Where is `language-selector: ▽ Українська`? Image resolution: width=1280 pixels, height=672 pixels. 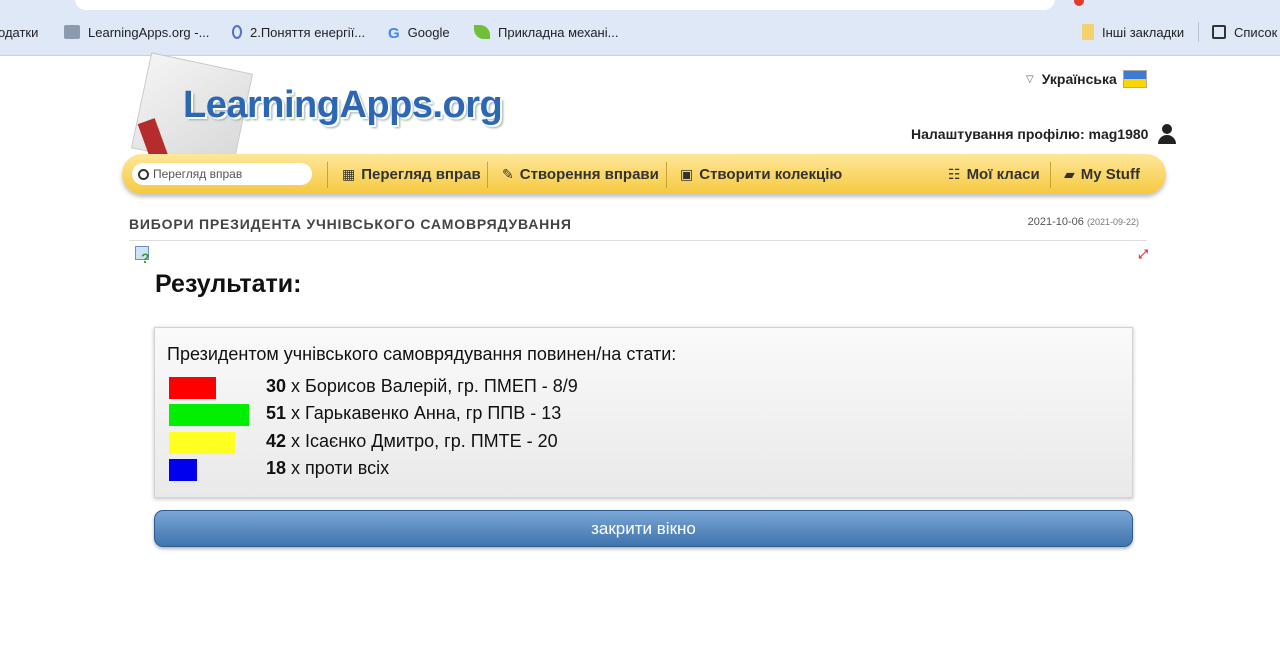
language-selector: ▽ Українська is located at coordinates (1086, 79).